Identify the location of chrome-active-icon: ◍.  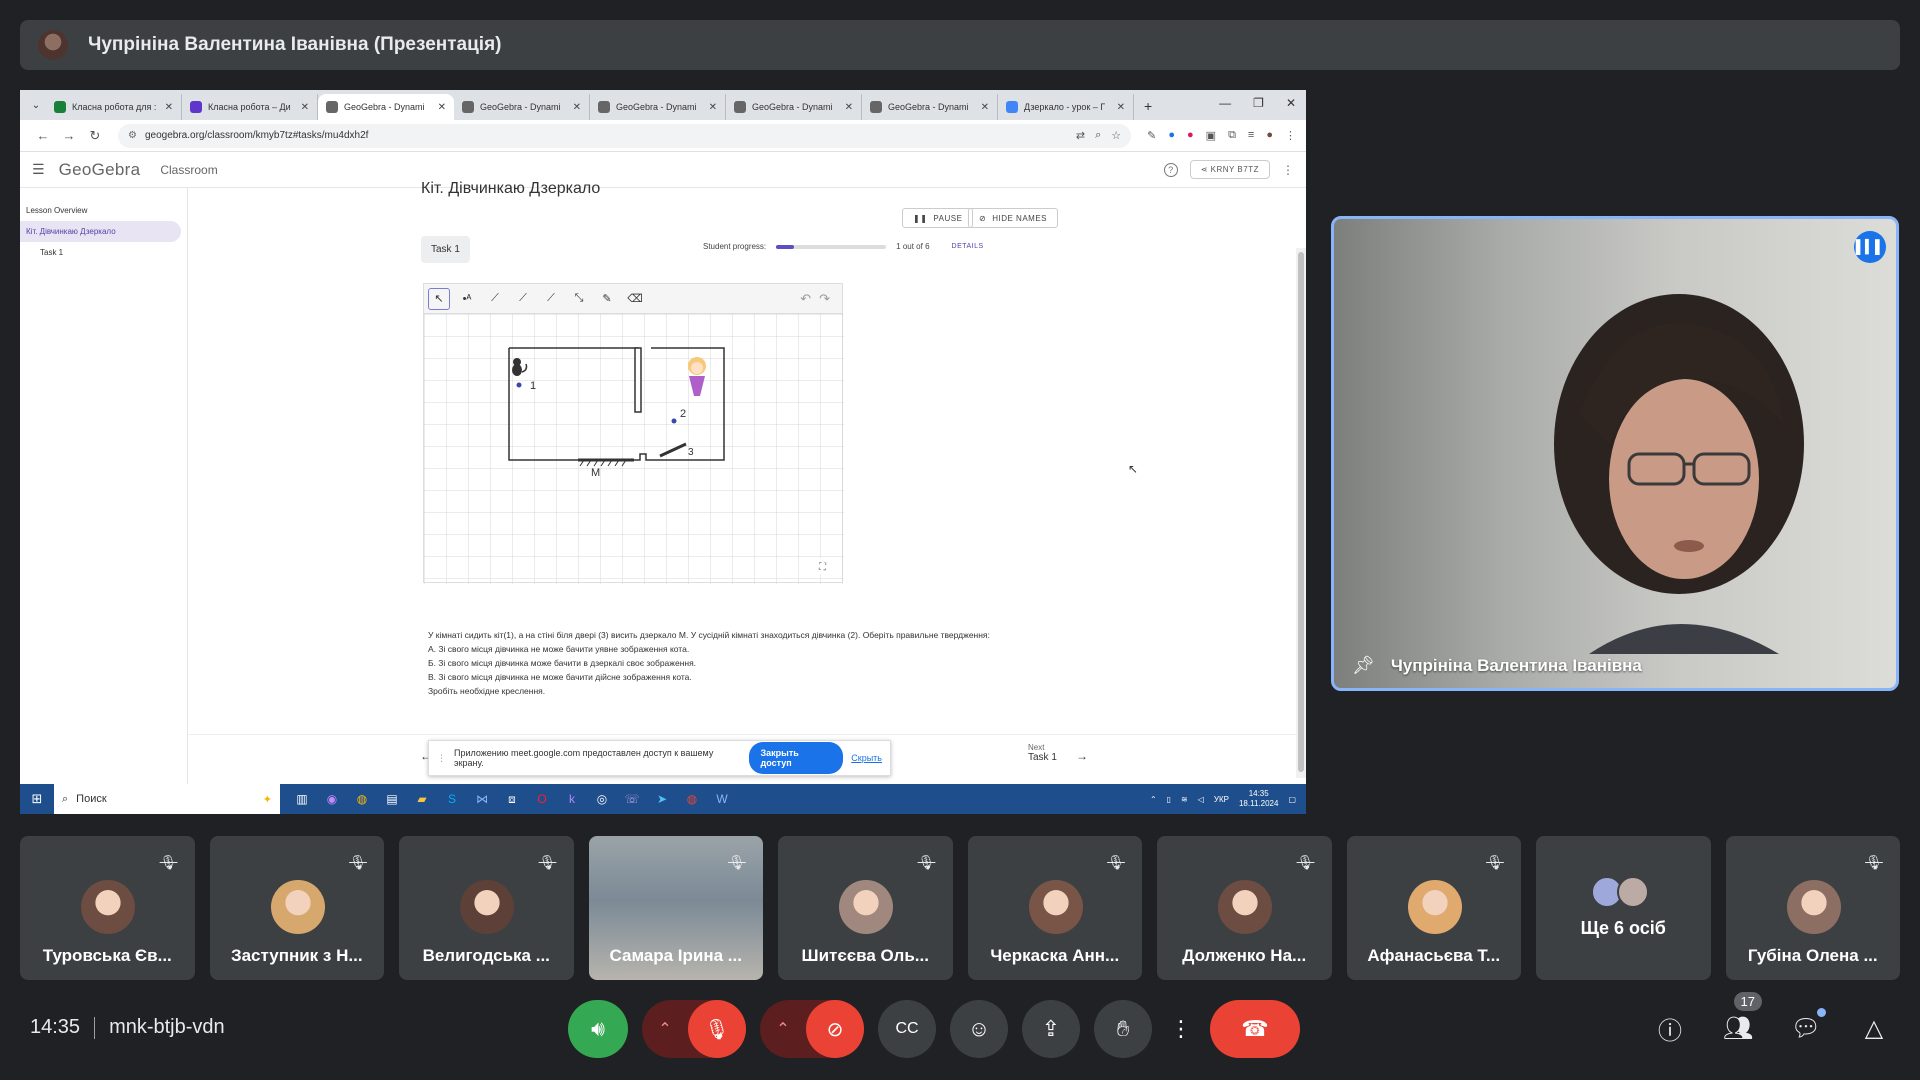
(692, 799).